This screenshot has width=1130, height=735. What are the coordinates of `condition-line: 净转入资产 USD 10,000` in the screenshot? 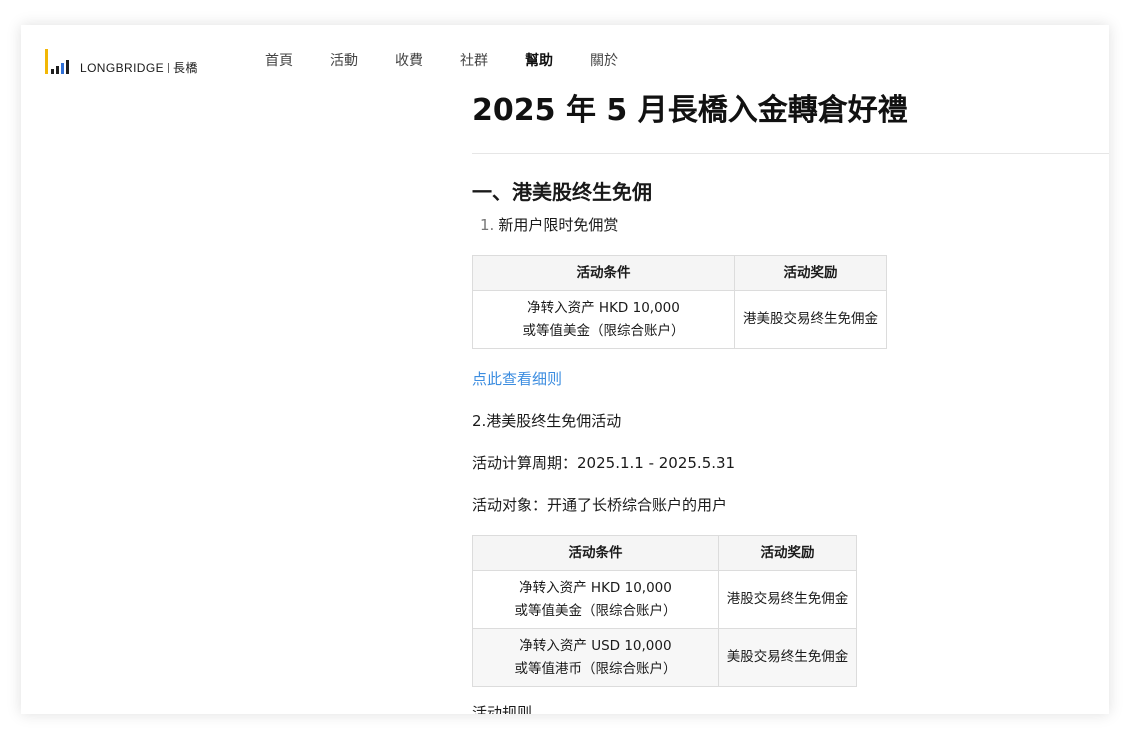 It's located at (595, 645).